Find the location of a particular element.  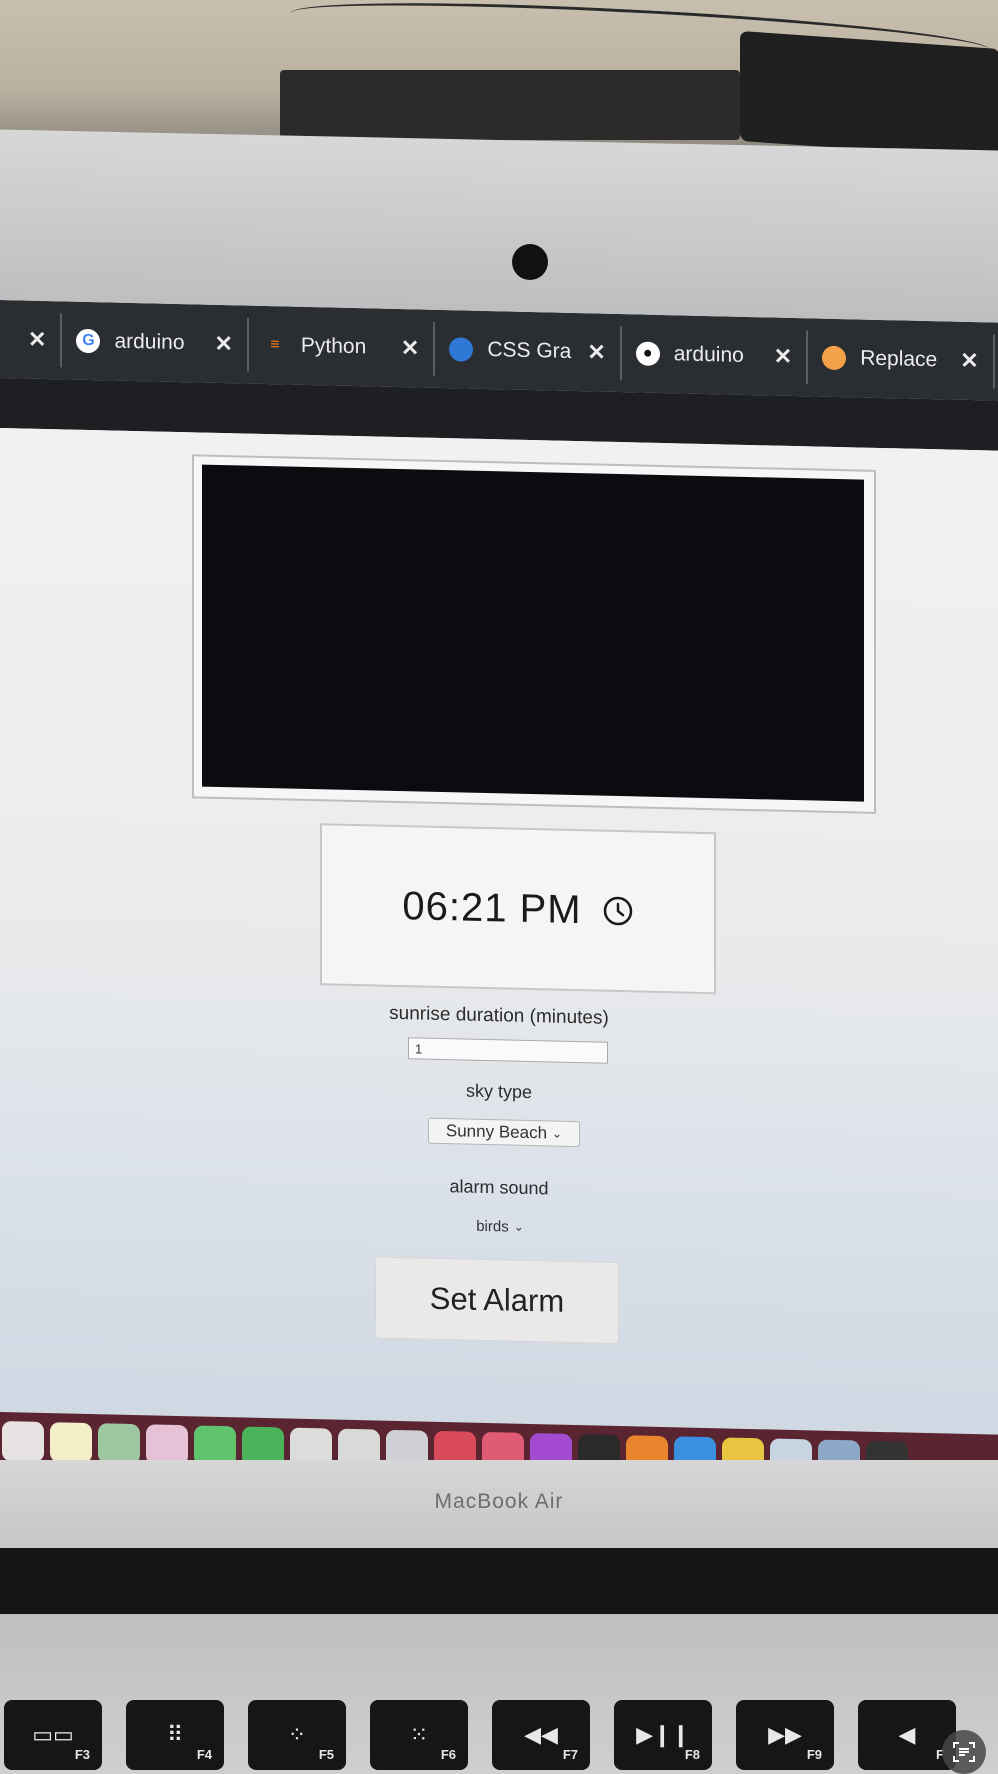

brand-label: MacBook Air is located at coordinates (499, 1501).